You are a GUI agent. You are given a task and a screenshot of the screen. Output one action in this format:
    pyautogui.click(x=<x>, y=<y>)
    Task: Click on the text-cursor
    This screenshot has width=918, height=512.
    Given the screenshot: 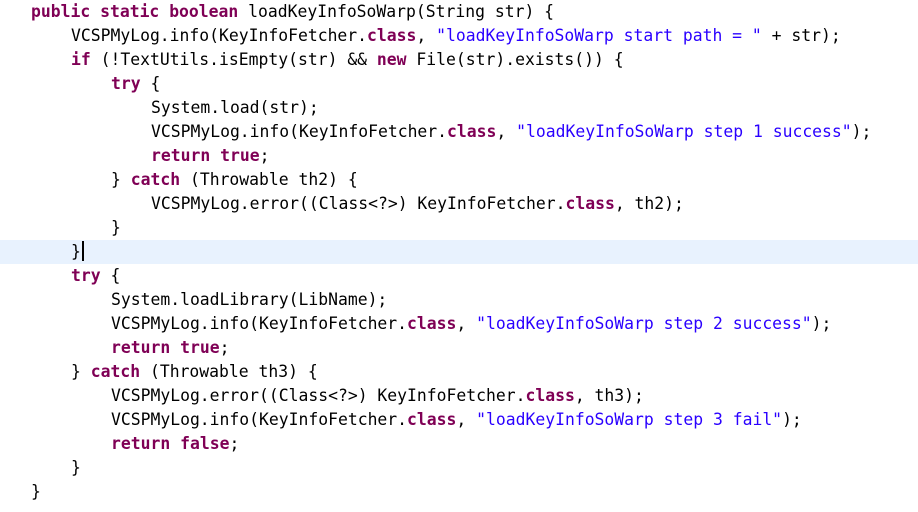 What is the action you would take?
    pyautogui.click(x=82, y=251)
    